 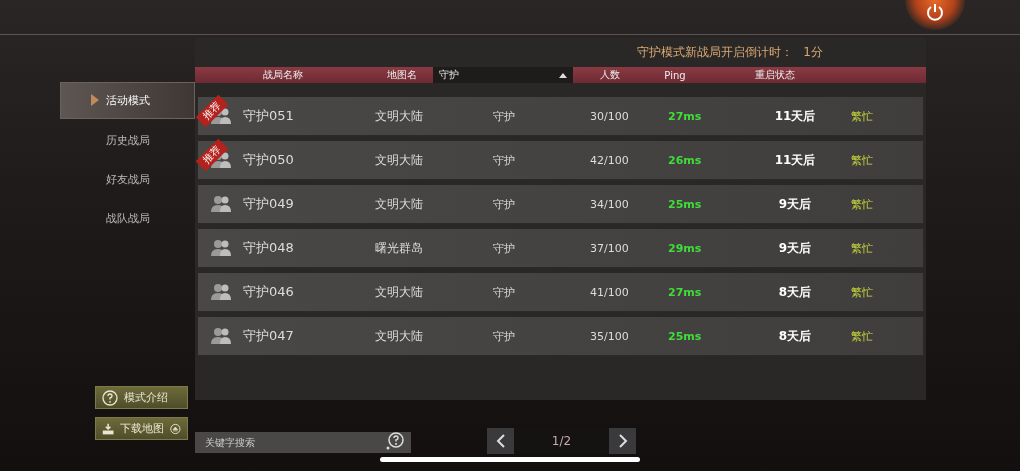 I want to click on server-name: 守护047, so click(x=269, y=336).